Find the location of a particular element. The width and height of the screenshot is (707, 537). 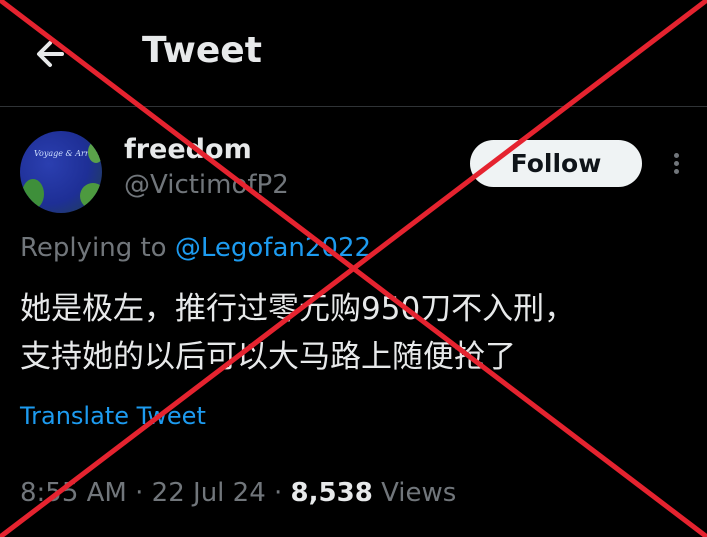

arrow-left-icon is located at coordinates (50, 54).